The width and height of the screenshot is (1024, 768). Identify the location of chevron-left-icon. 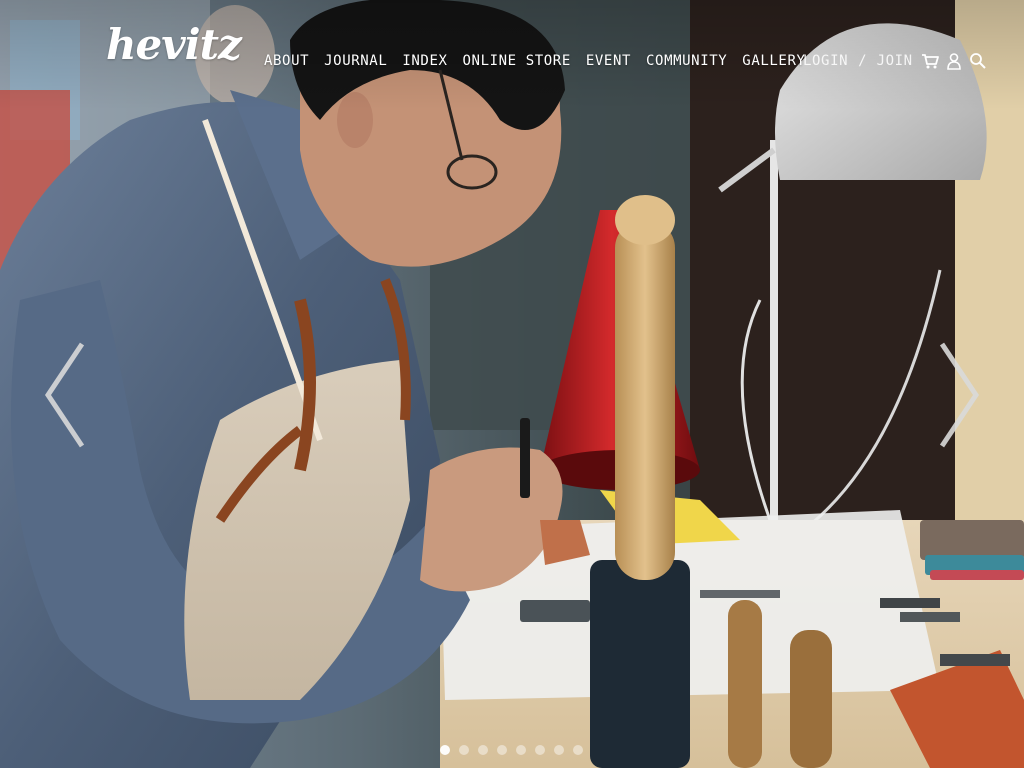
(64, 395).